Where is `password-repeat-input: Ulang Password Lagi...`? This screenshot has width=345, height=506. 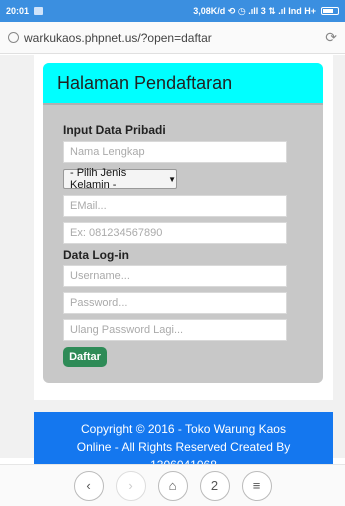
password-repeat-input: Ulang Password Lagi... is located at coordinates (175, 330).